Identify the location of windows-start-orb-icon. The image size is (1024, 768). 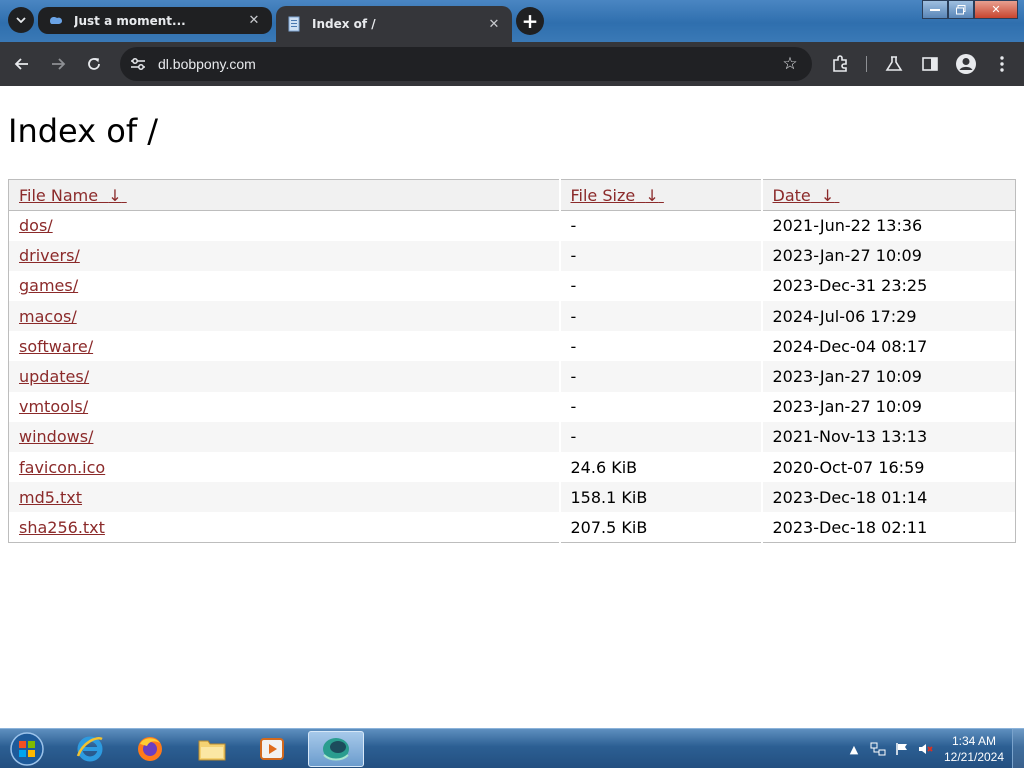
(27, 749).